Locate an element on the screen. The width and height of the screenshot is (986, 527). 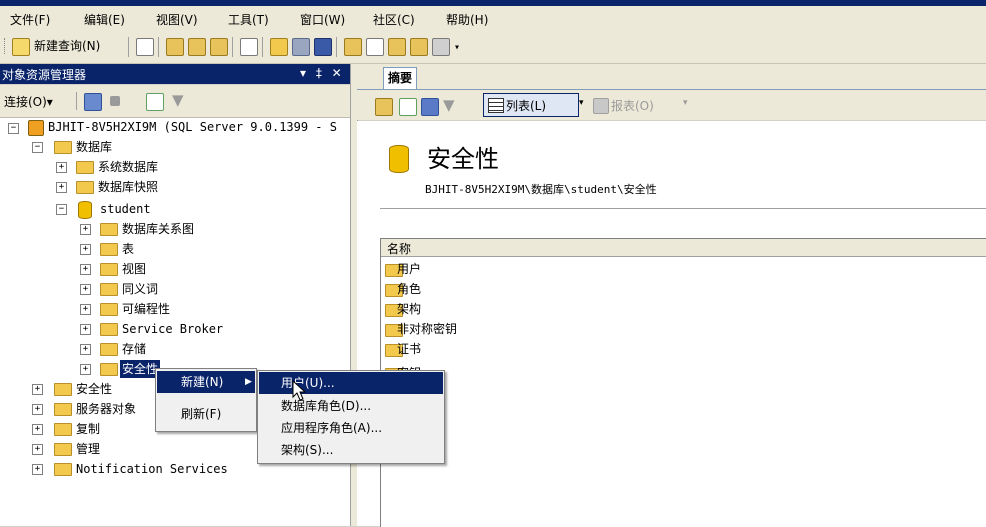
connect-button: 连接(O)▾ is located at coordinates (28, 101).